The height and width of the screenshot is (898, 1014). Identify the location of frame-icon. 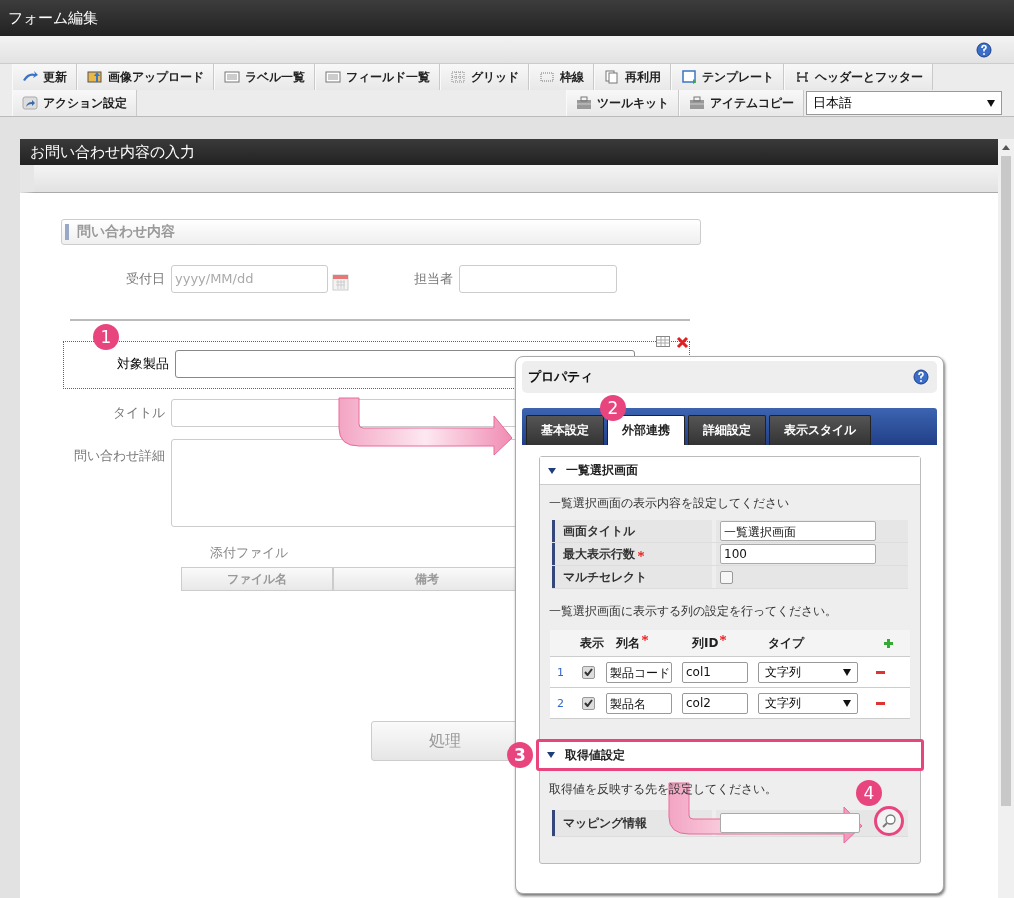
(547, 77).